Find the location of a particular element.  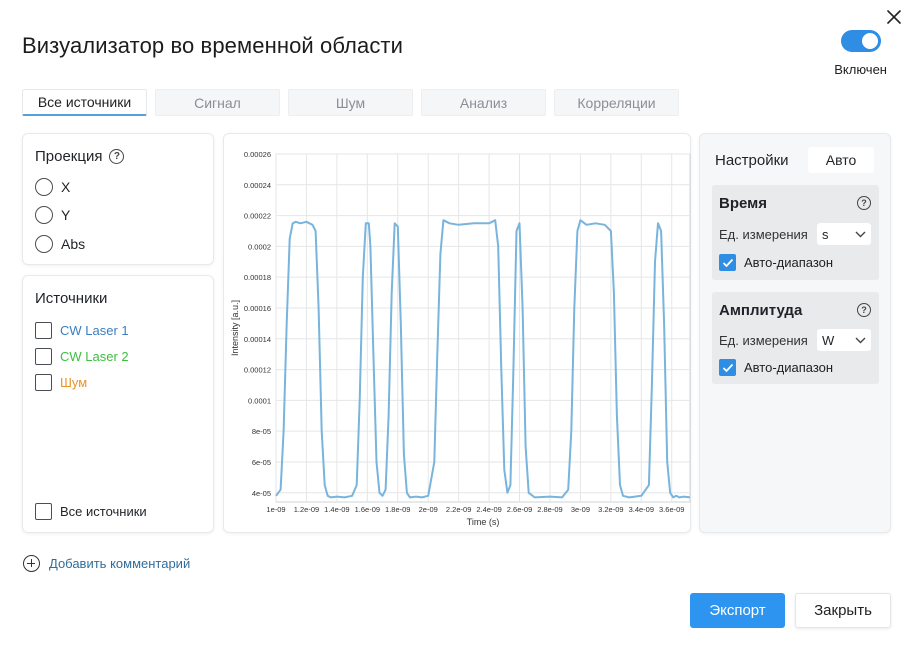

projection-panel: Проекция ? X Y Abs is located at coordinates (118, 199).